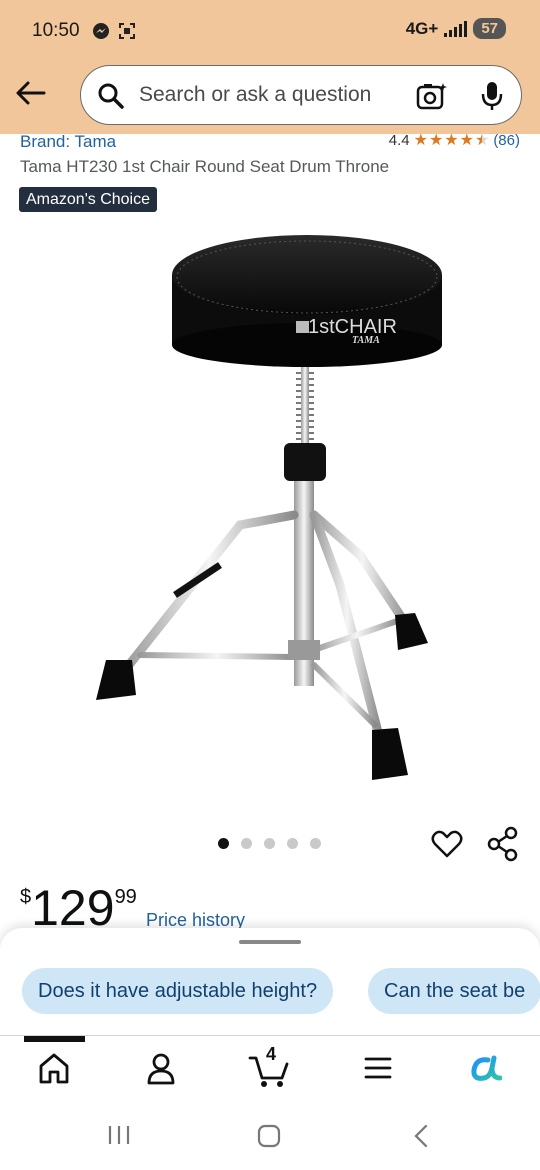  What do you see at coordinates (492, 96) in the screenshot?
I see `microphone-icon` at bounding box center [492, 96].